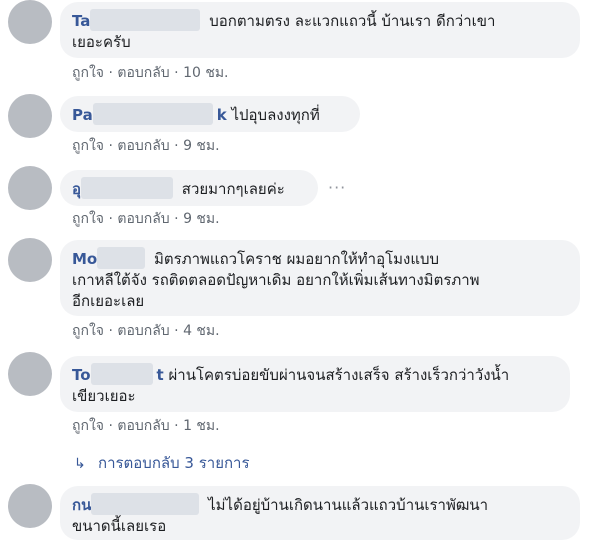 This screenshot has height=540, width=615. Describe the element at coordinates (81, 375) in the screenshot. I see `commenter-name: To` at that location.